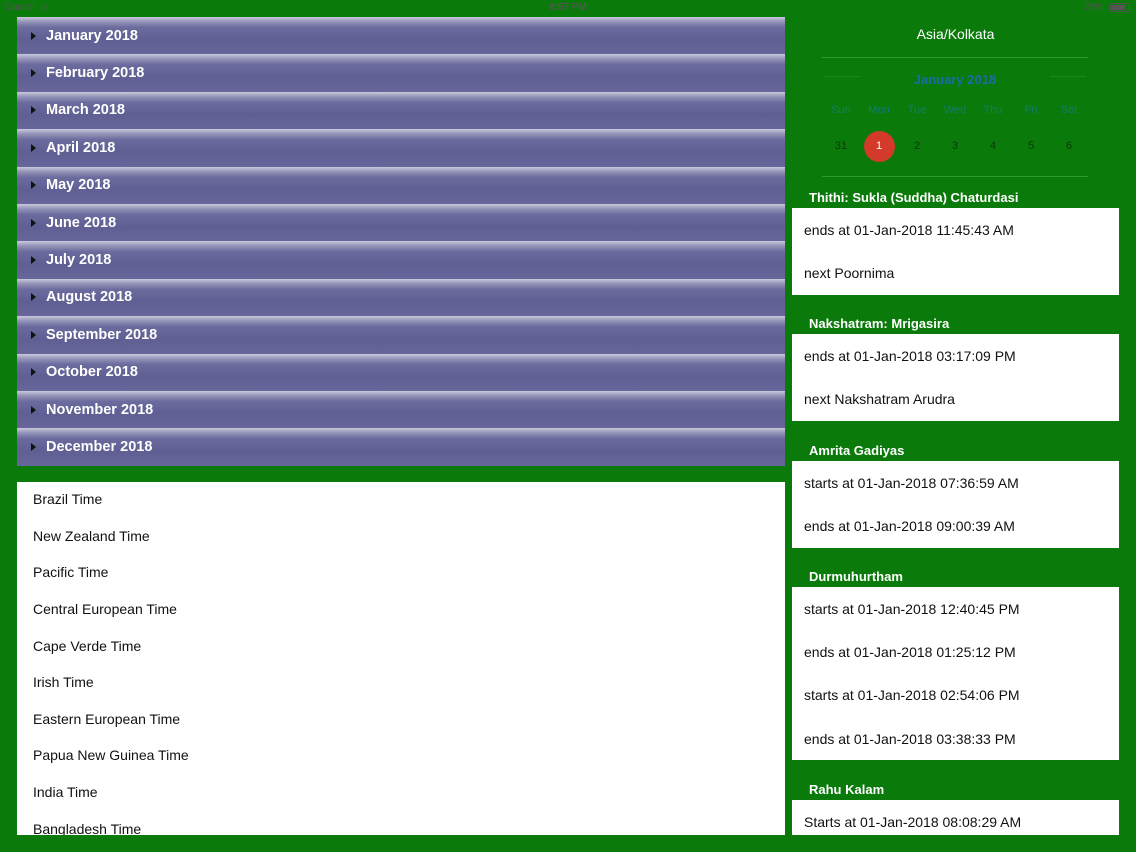 The width and height of the screenshot is (1136, 852). What do you see at coordinates (89, 297) in the screenshot?
I see `month-label: August 2018` at bounding box center [89, 297].